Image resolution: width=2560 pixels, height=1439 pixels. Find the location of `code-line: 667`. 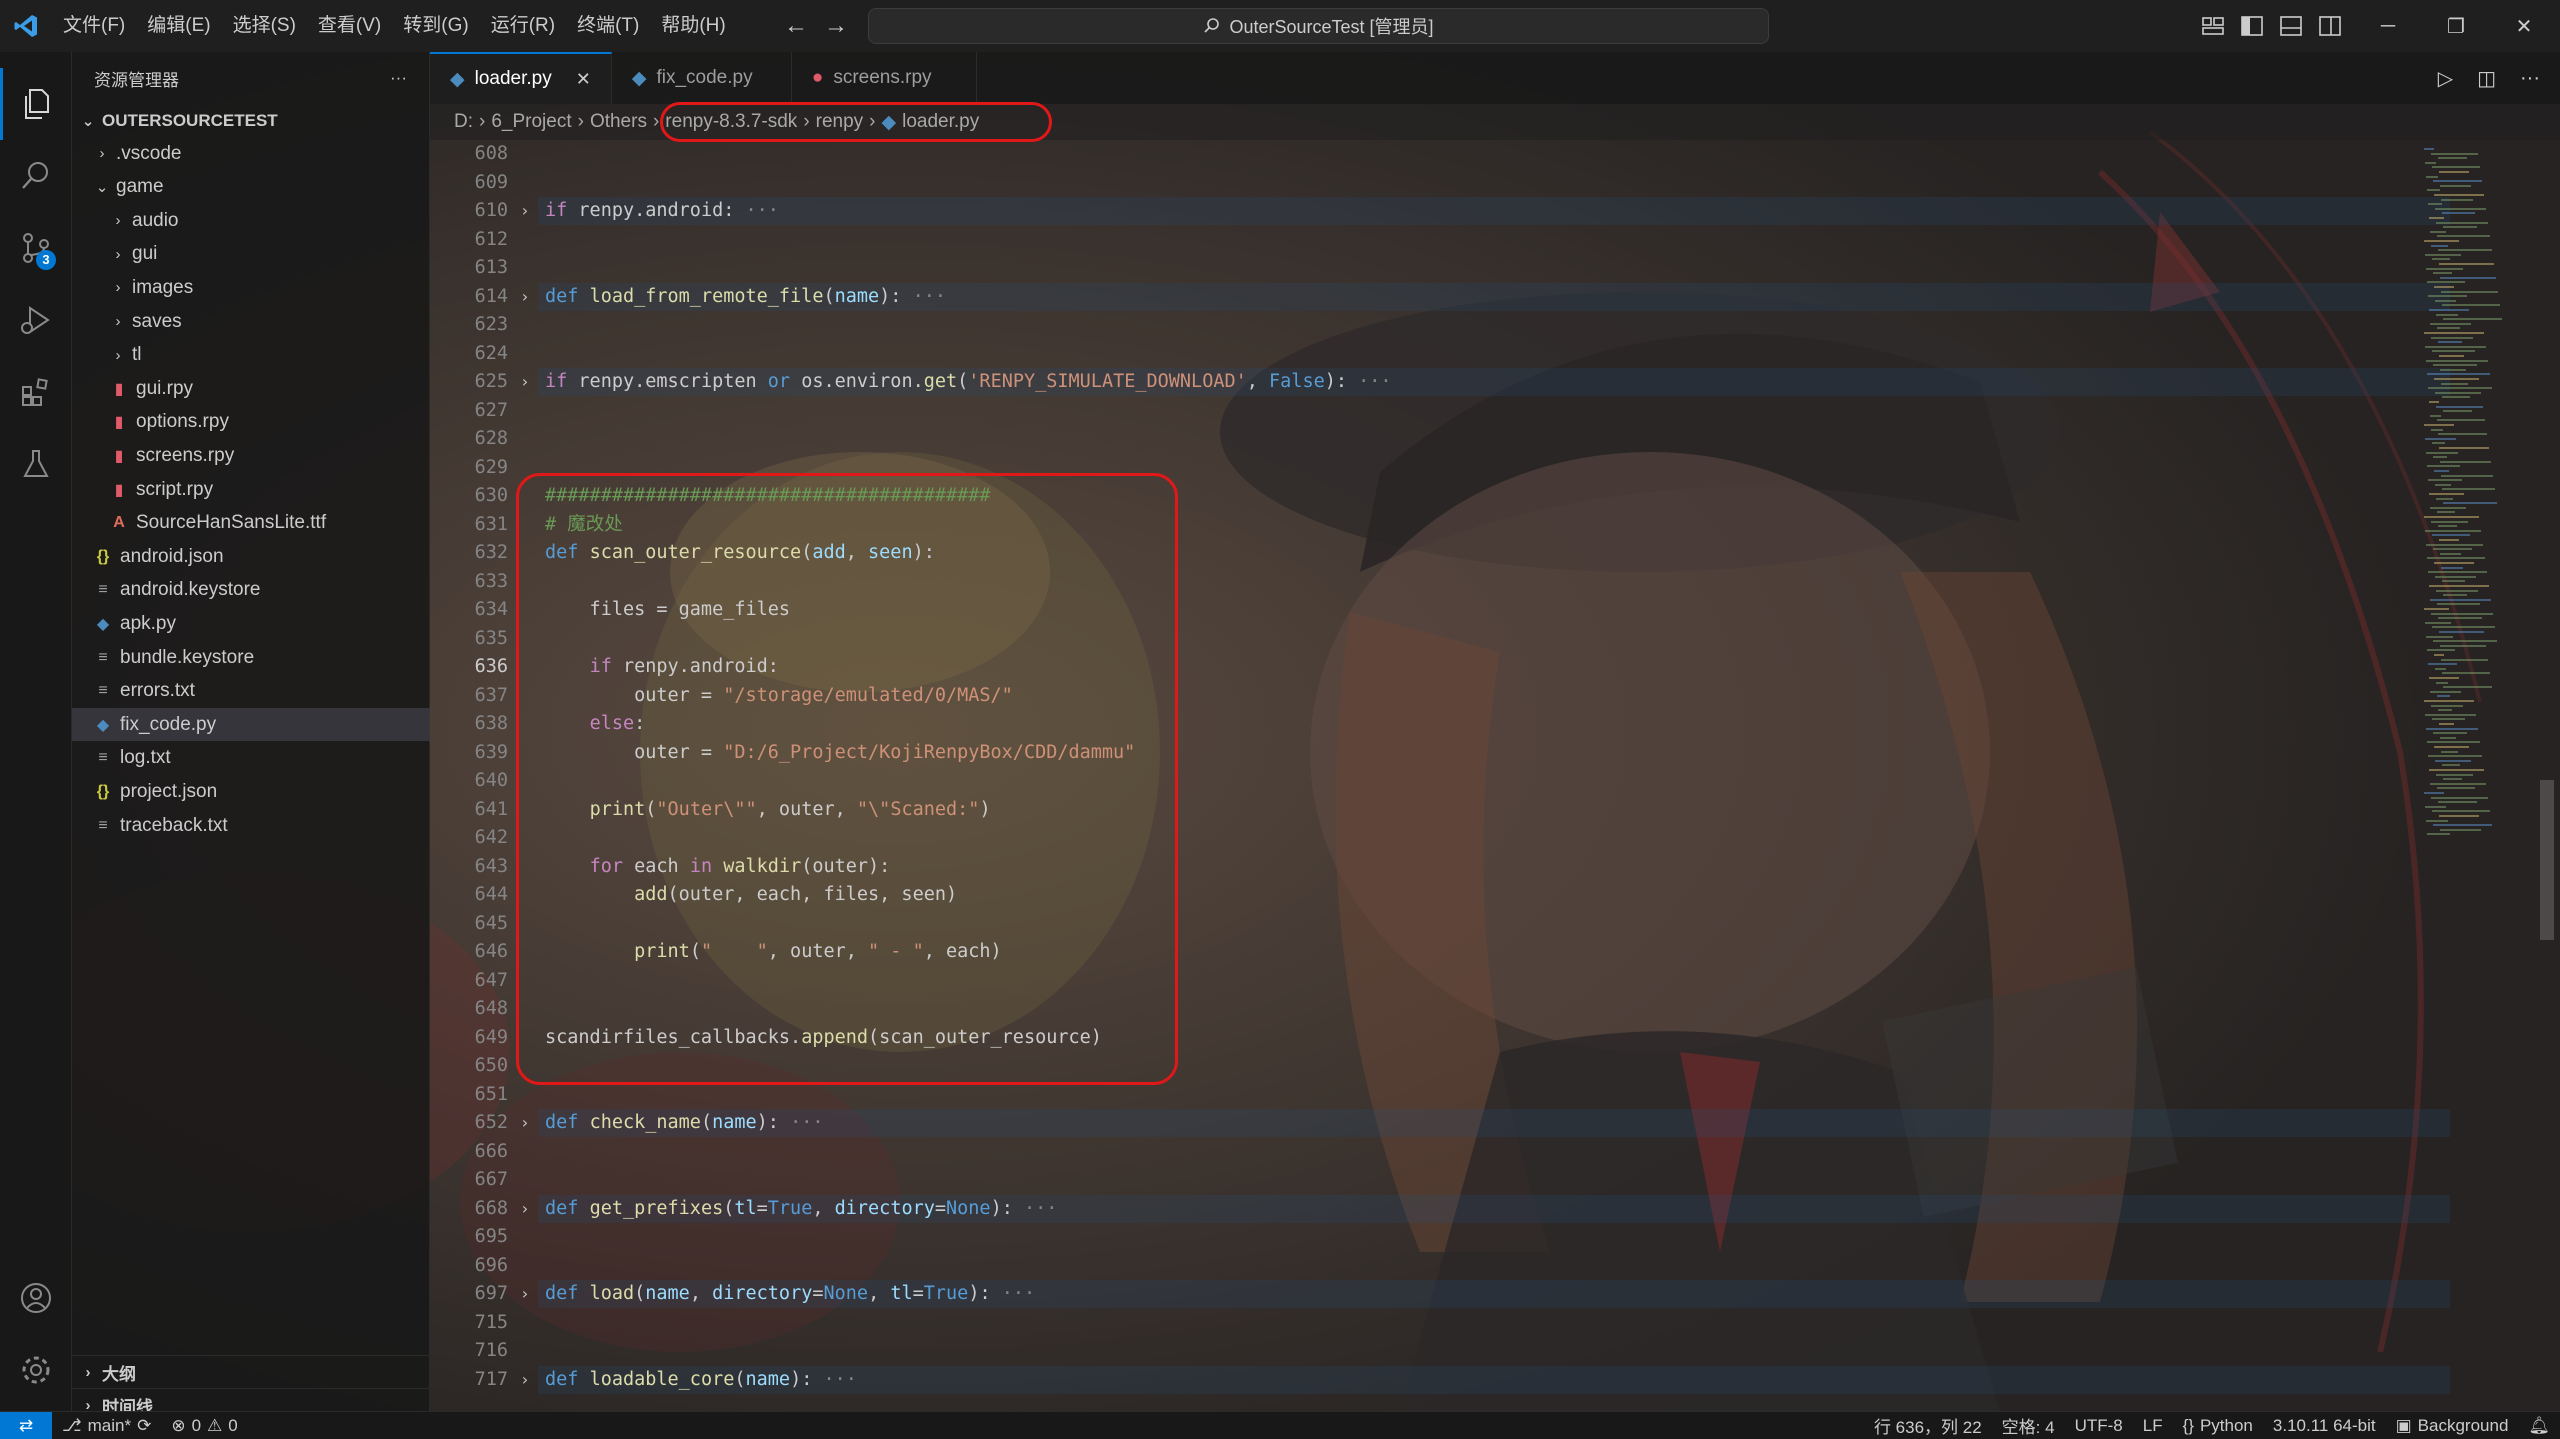

code-line: 667 is located at coordinates (1425, 1180).